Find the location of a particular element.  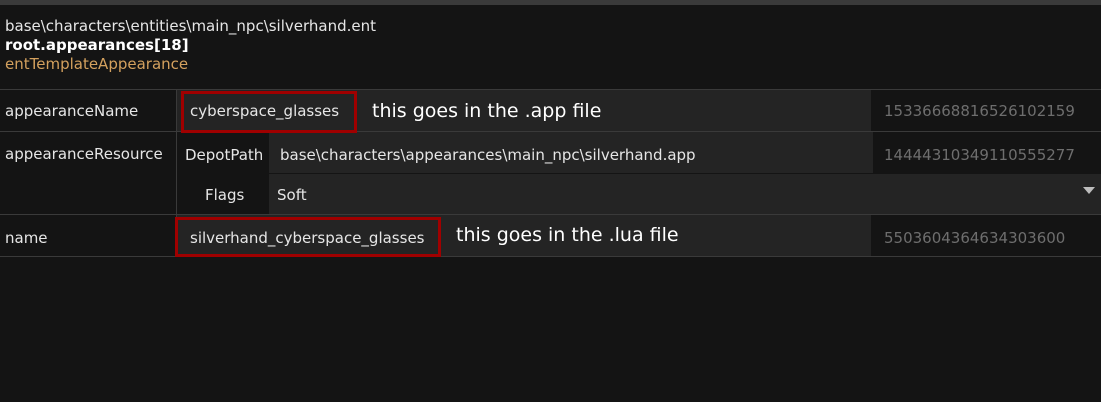

cell-bg is located at coordinates (685, 194).